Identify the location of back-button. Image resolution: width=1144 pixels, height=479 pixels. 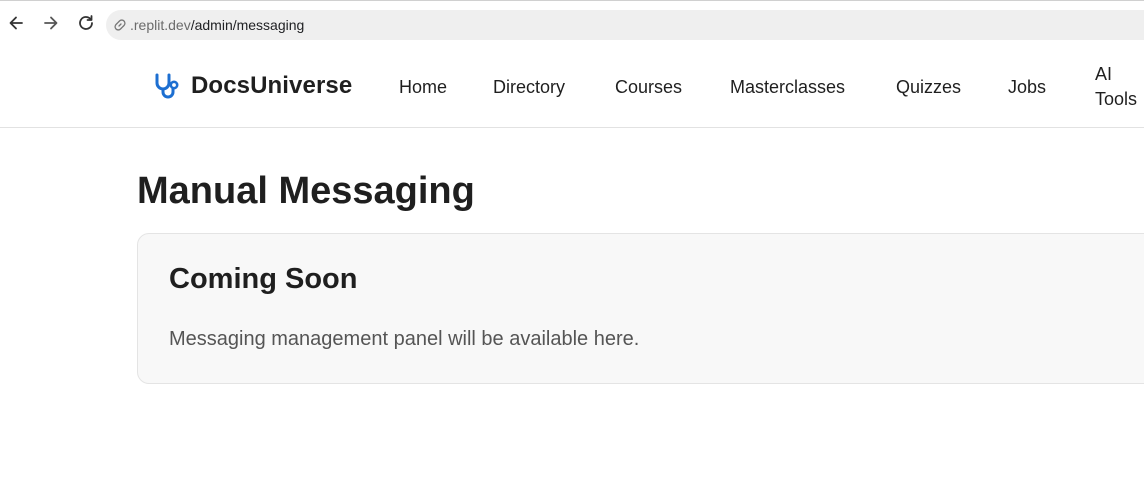
(16, 23).